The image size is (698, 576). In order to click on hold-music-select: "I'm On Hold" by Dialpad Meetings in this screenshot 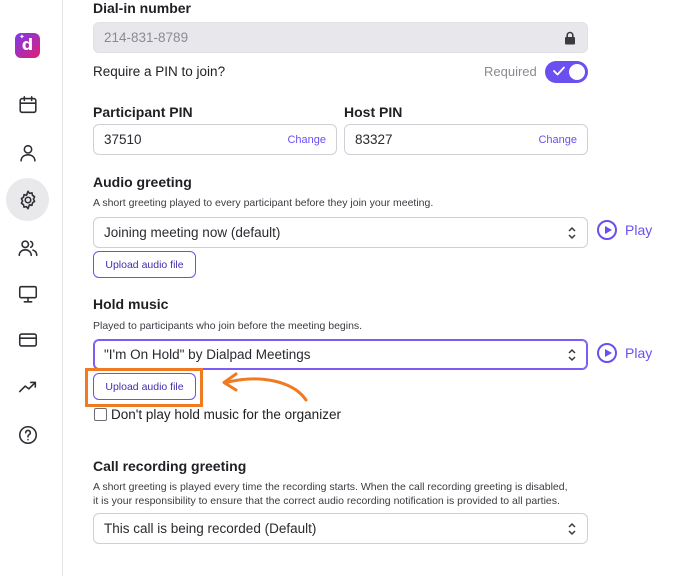, I will do `click(340, 354)`.